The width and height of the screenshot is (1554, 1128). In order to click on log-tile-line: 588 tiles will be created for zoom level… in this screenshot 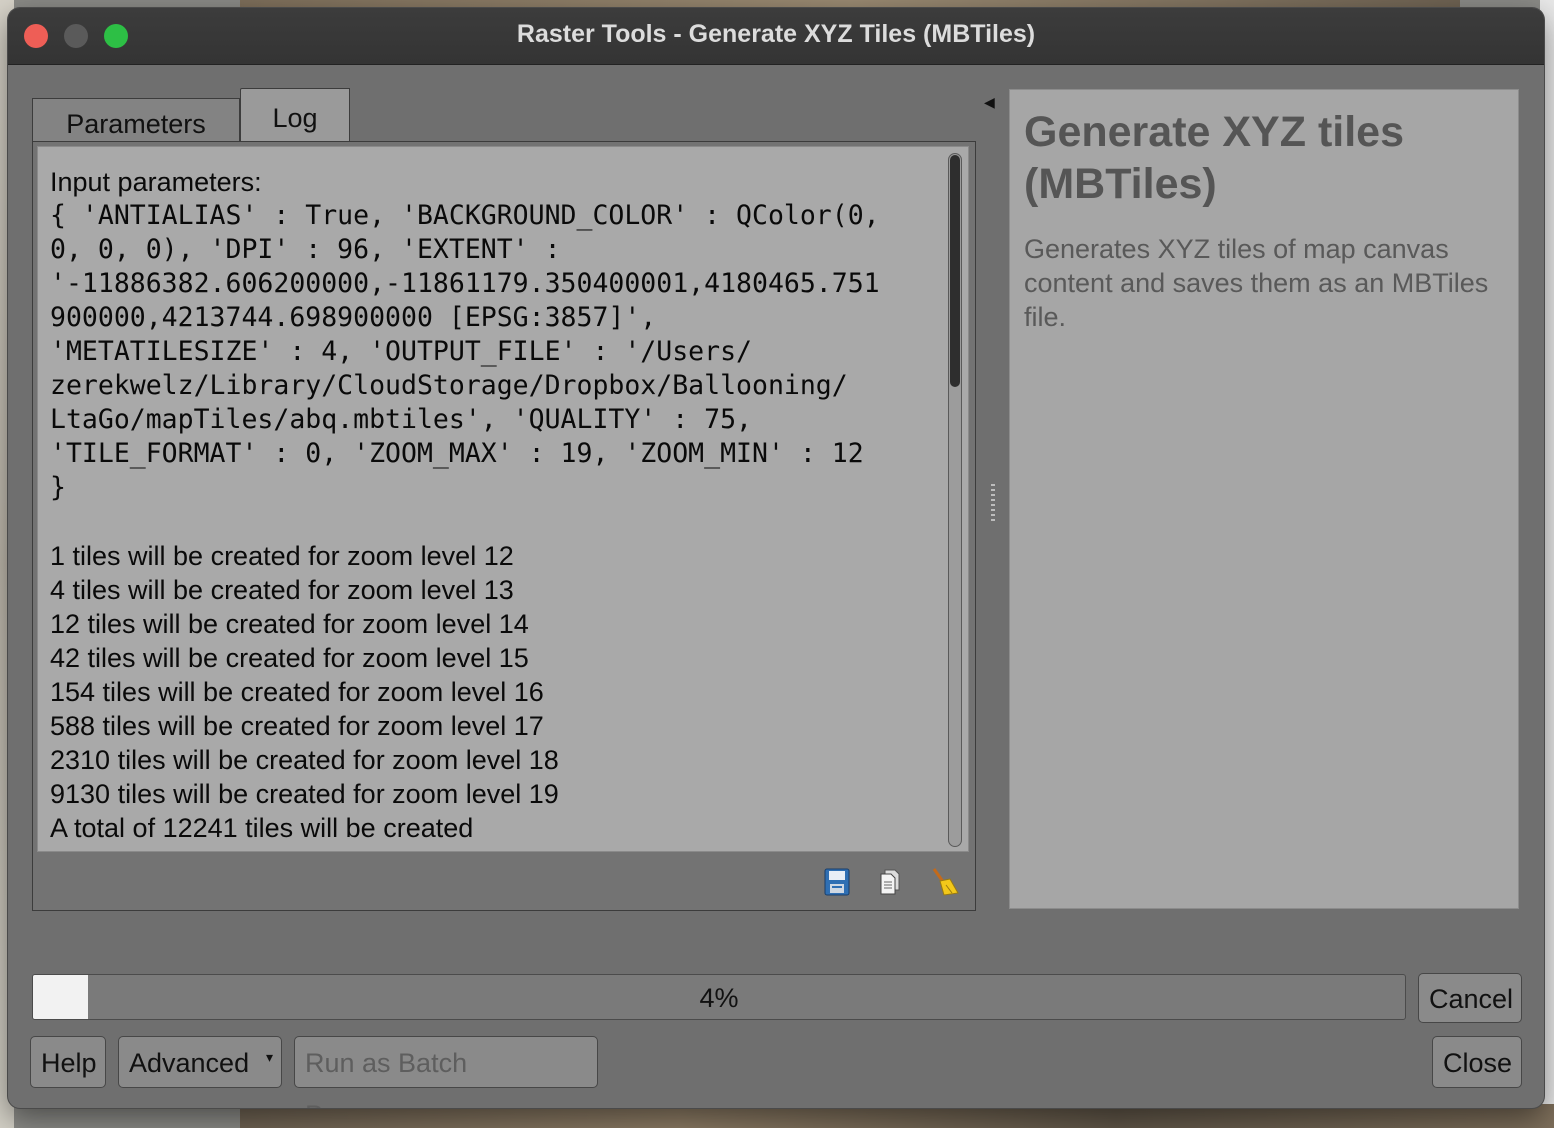, I will do `click(297, 726)`.